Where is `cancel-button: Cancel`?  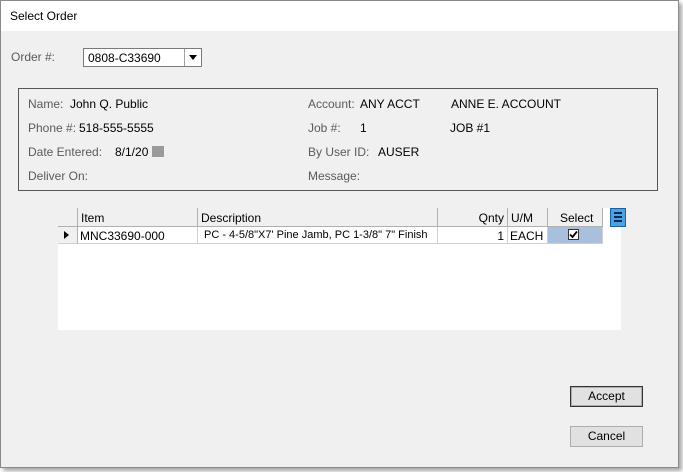 cancel-button: Cancel is located at coordinates (606, 436).